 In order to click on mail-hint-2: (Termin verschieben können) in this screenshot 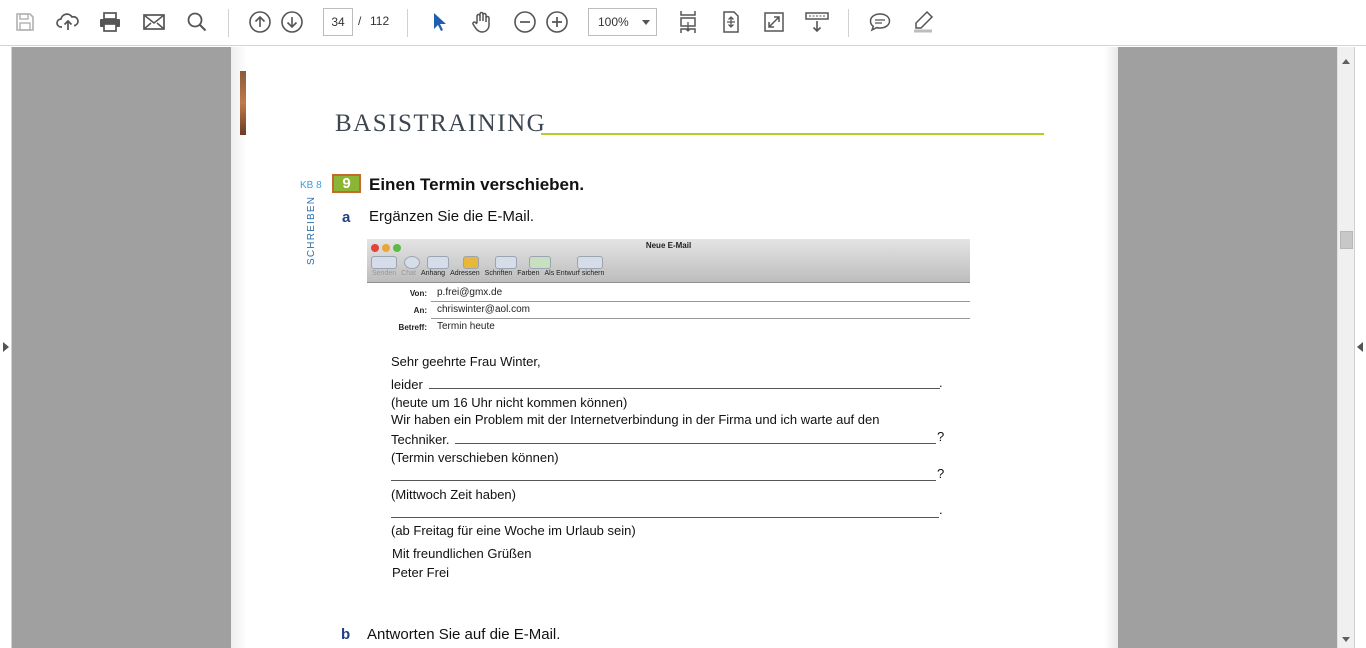, I will do `click(475, 457)`.